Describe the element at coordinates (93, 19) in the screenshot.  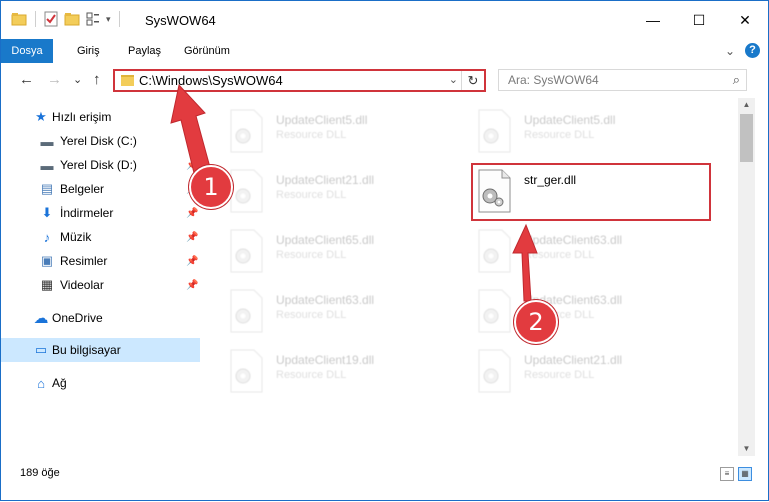
I see `view-options-icon` at that location.